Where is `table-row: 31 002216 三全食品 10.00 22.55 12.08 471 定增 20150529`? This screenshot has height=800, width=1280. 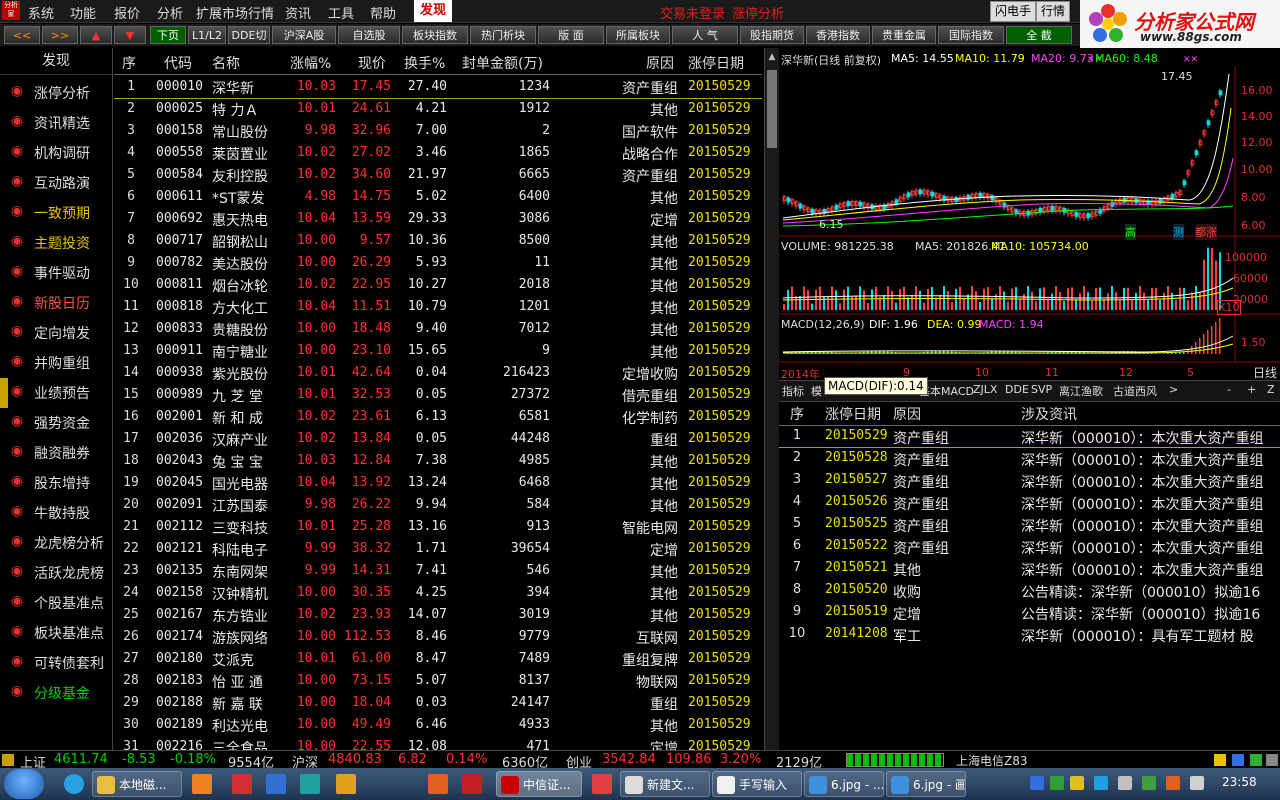
table-row: 31 002216 三全食品 10.00 22.55 12.08 471 定增 20150529 is located at coordinates (438, 743).